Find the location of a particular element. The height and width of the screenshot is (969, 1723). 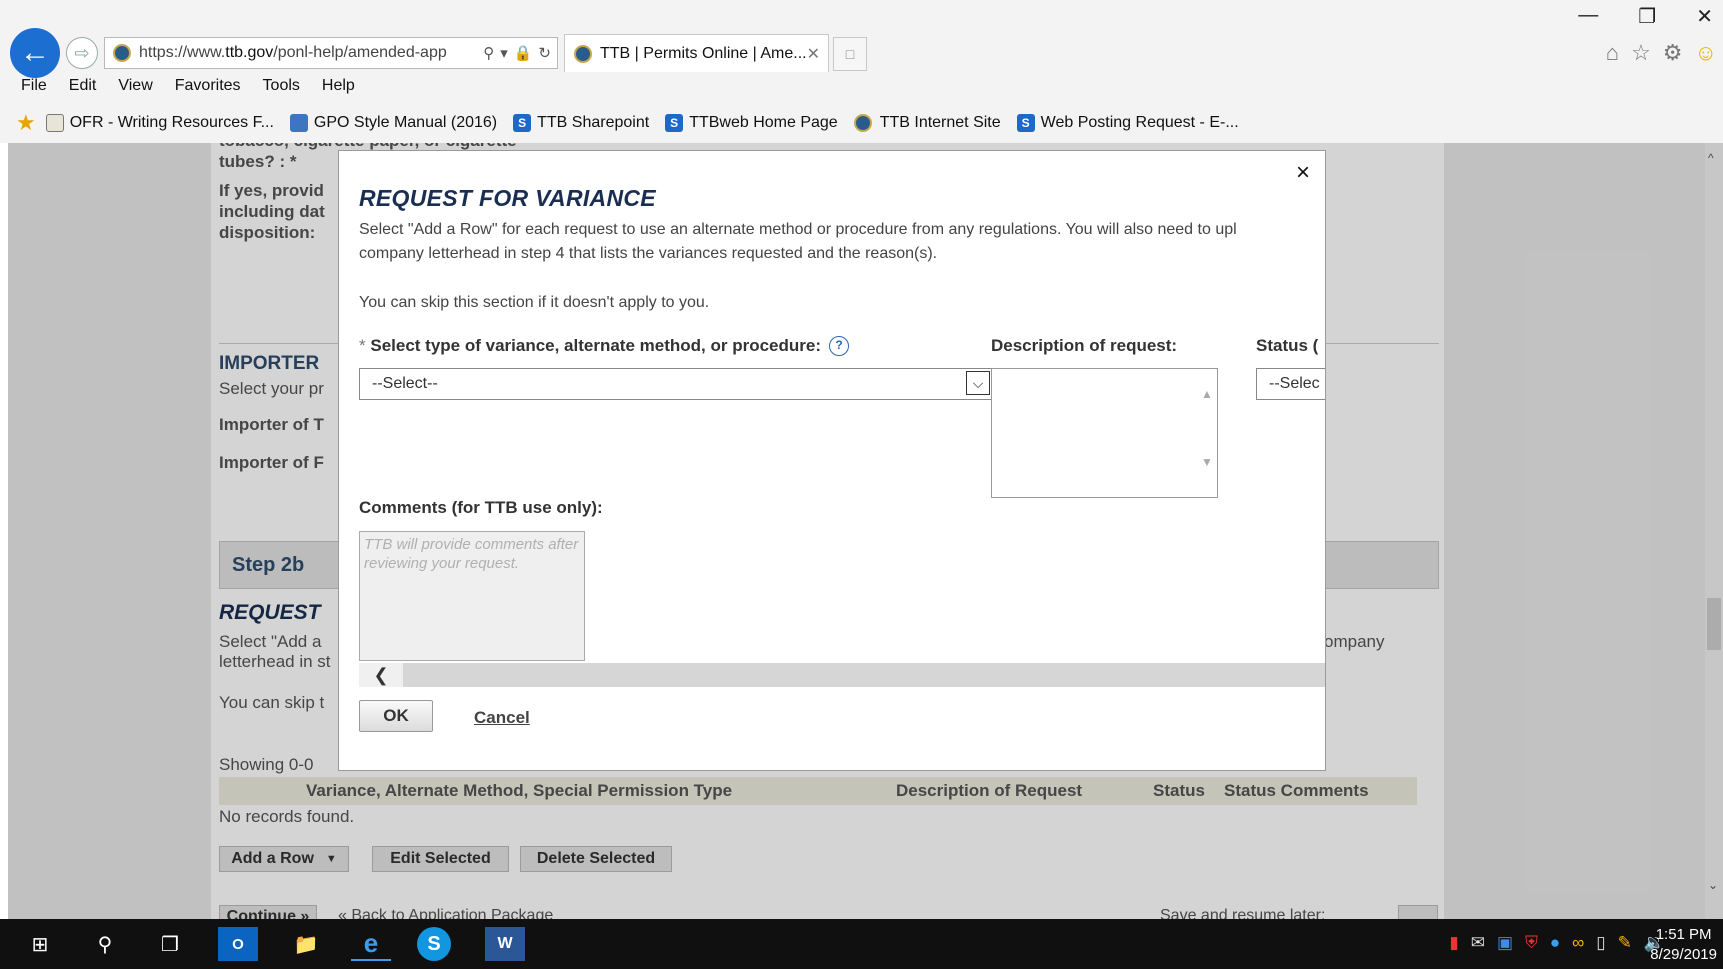

windows-start-icon: ⊞ is located at coordinates (40, 944).